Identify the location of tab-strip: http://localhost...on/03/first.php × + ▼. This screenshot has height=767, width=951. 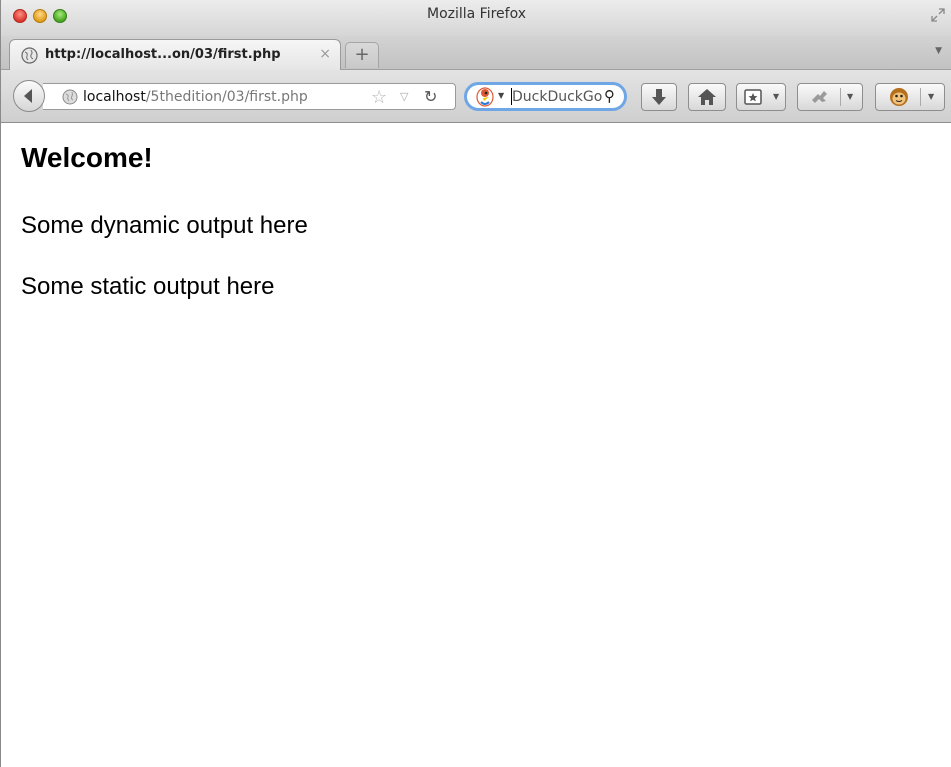
(476, 53).